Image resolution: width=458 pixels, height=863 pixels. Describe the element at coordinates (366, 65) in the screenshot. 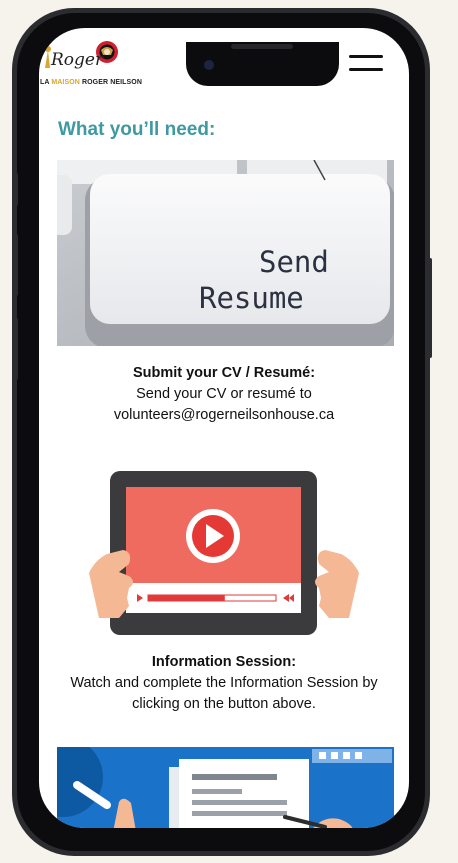

I see `hamburger-icon` at that location.